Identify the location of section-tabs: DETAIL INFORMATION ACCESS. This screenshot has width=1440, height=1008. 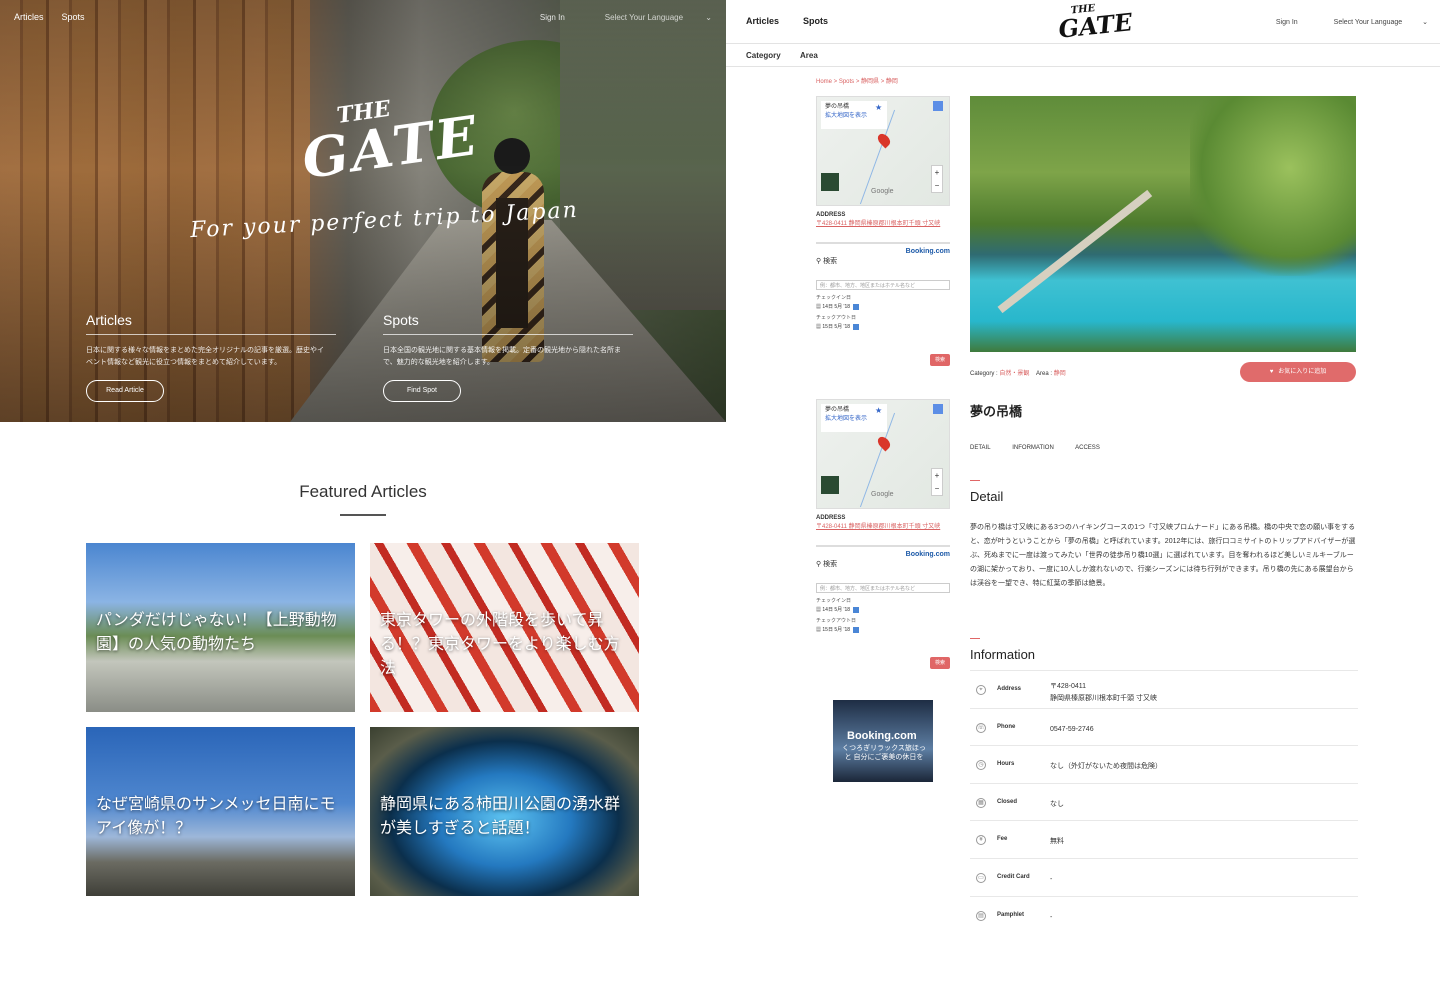
(1045, 448).